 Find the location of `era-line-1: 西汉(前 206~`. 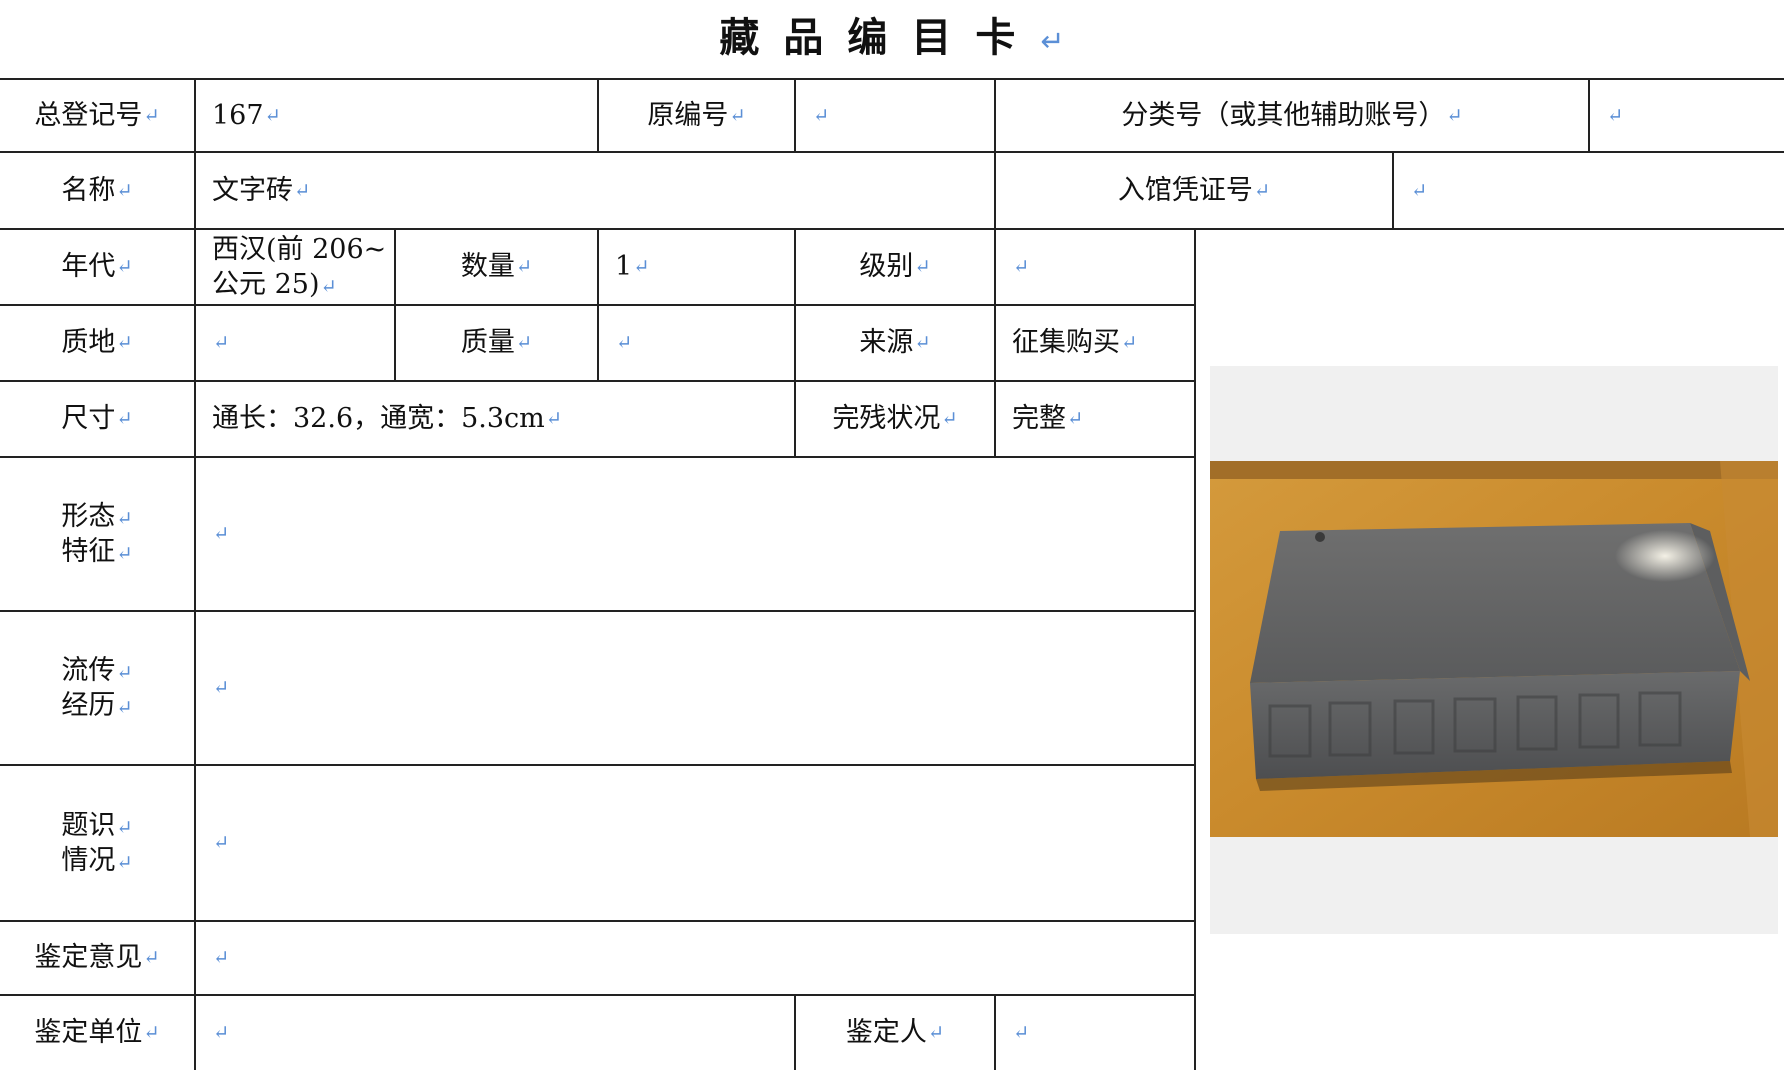

era-line-1: 西汉(前 206~ is located at coordinates (299, 249).